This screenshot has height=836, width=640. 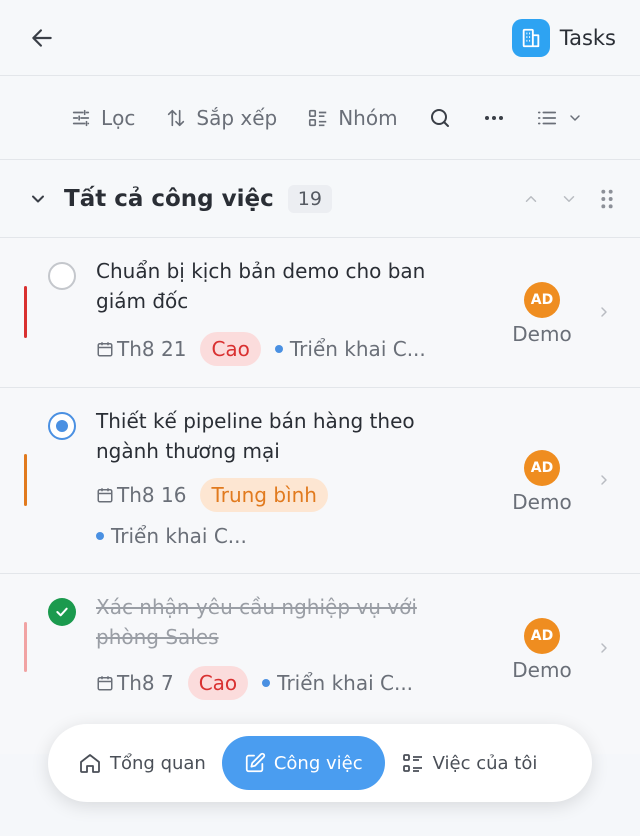 I want to click on nav-tasks: Công việc, so click(x=303, y=763).